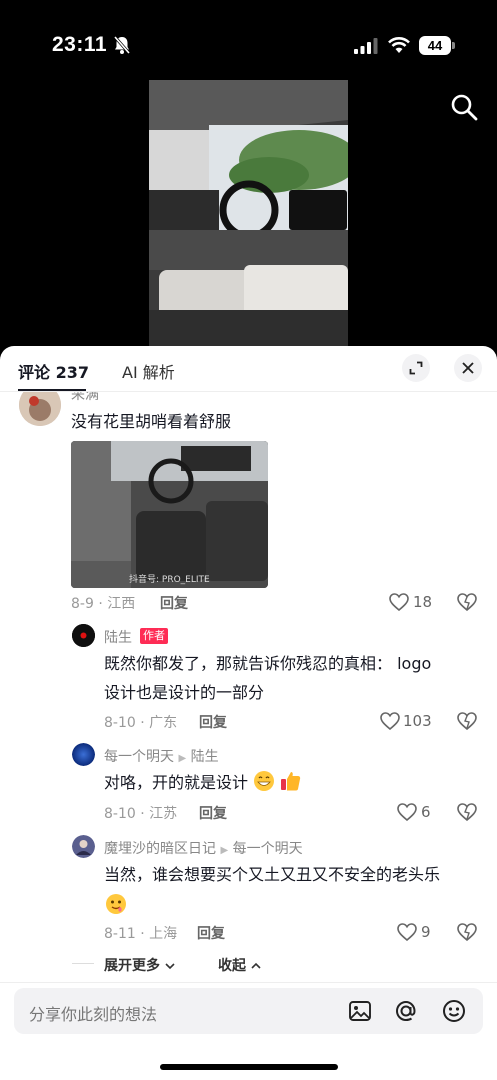  Describe the element at coordinates (184, 692) in the screenshot. I see `comment-text: 设计也是设计的一部分` at that location.